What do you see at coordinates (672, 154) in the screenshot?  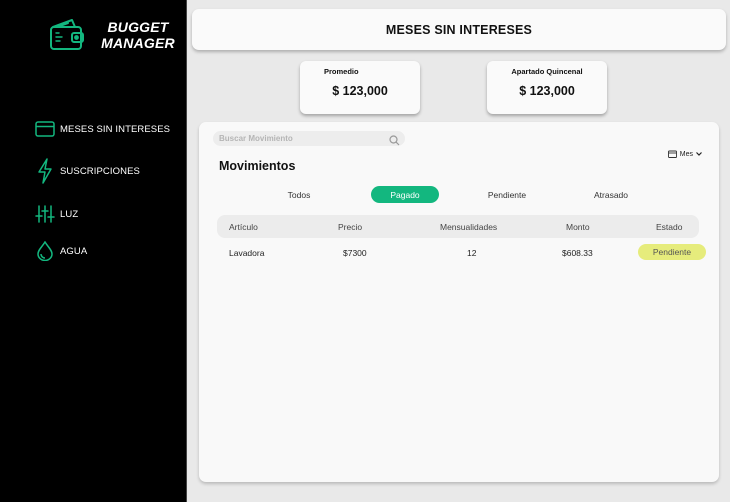 I see `calendar-icon` at bounding box center [672, 154].